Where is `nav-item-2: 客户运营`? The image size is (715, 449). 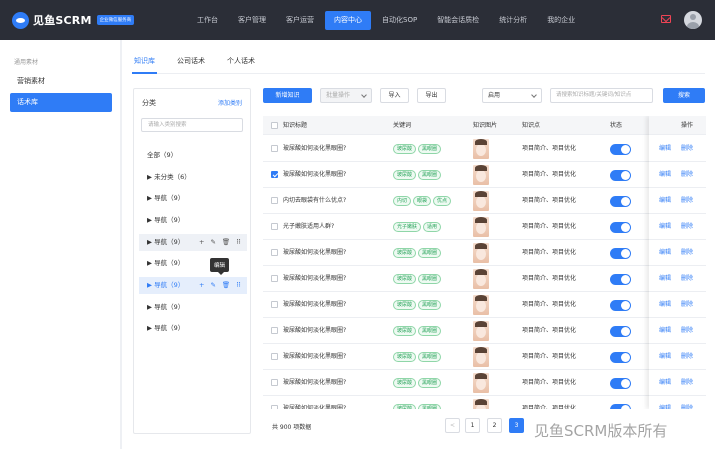 nav-item-2: 客户运营 is located at coordinates (300, 20).